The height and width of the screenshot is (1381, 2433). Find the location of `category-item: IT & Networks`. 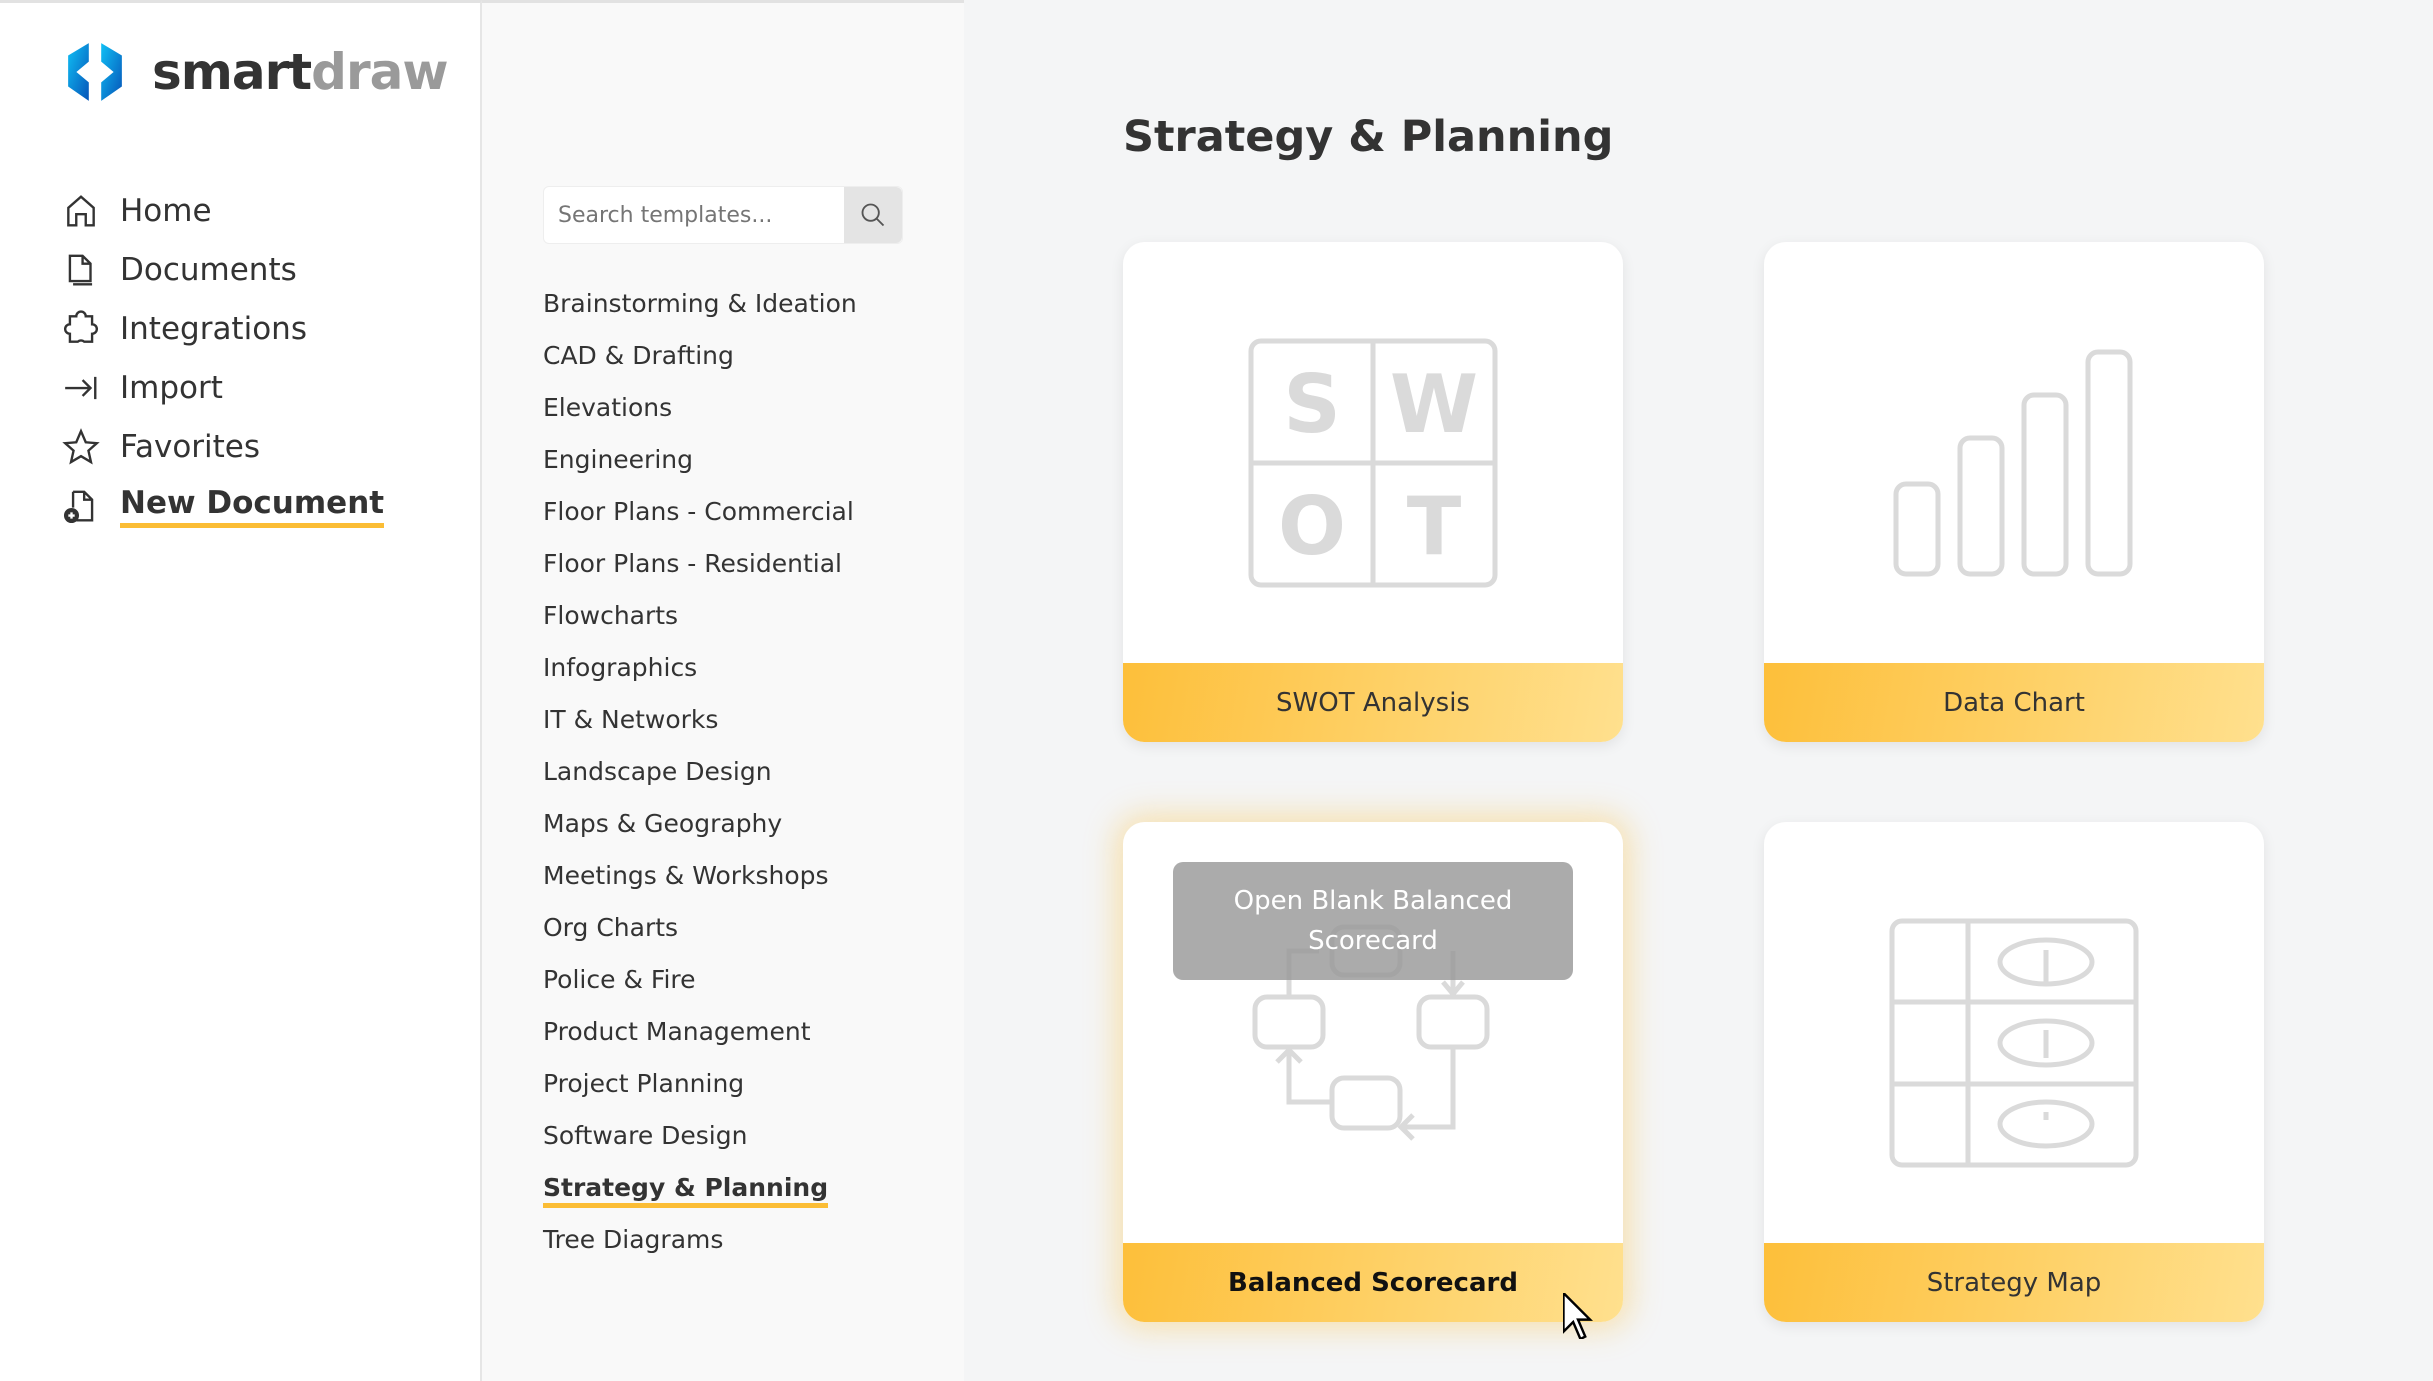

category-item: IT & Networks is located at coordinates (630, 719).